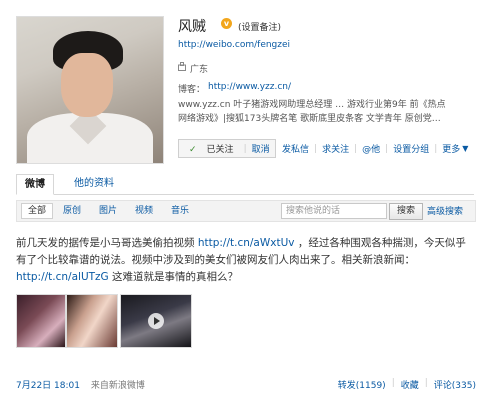  Describe the element at coordinates (335, 148) in the screenshot. I see `request-follow-link: 求关注` at that location.